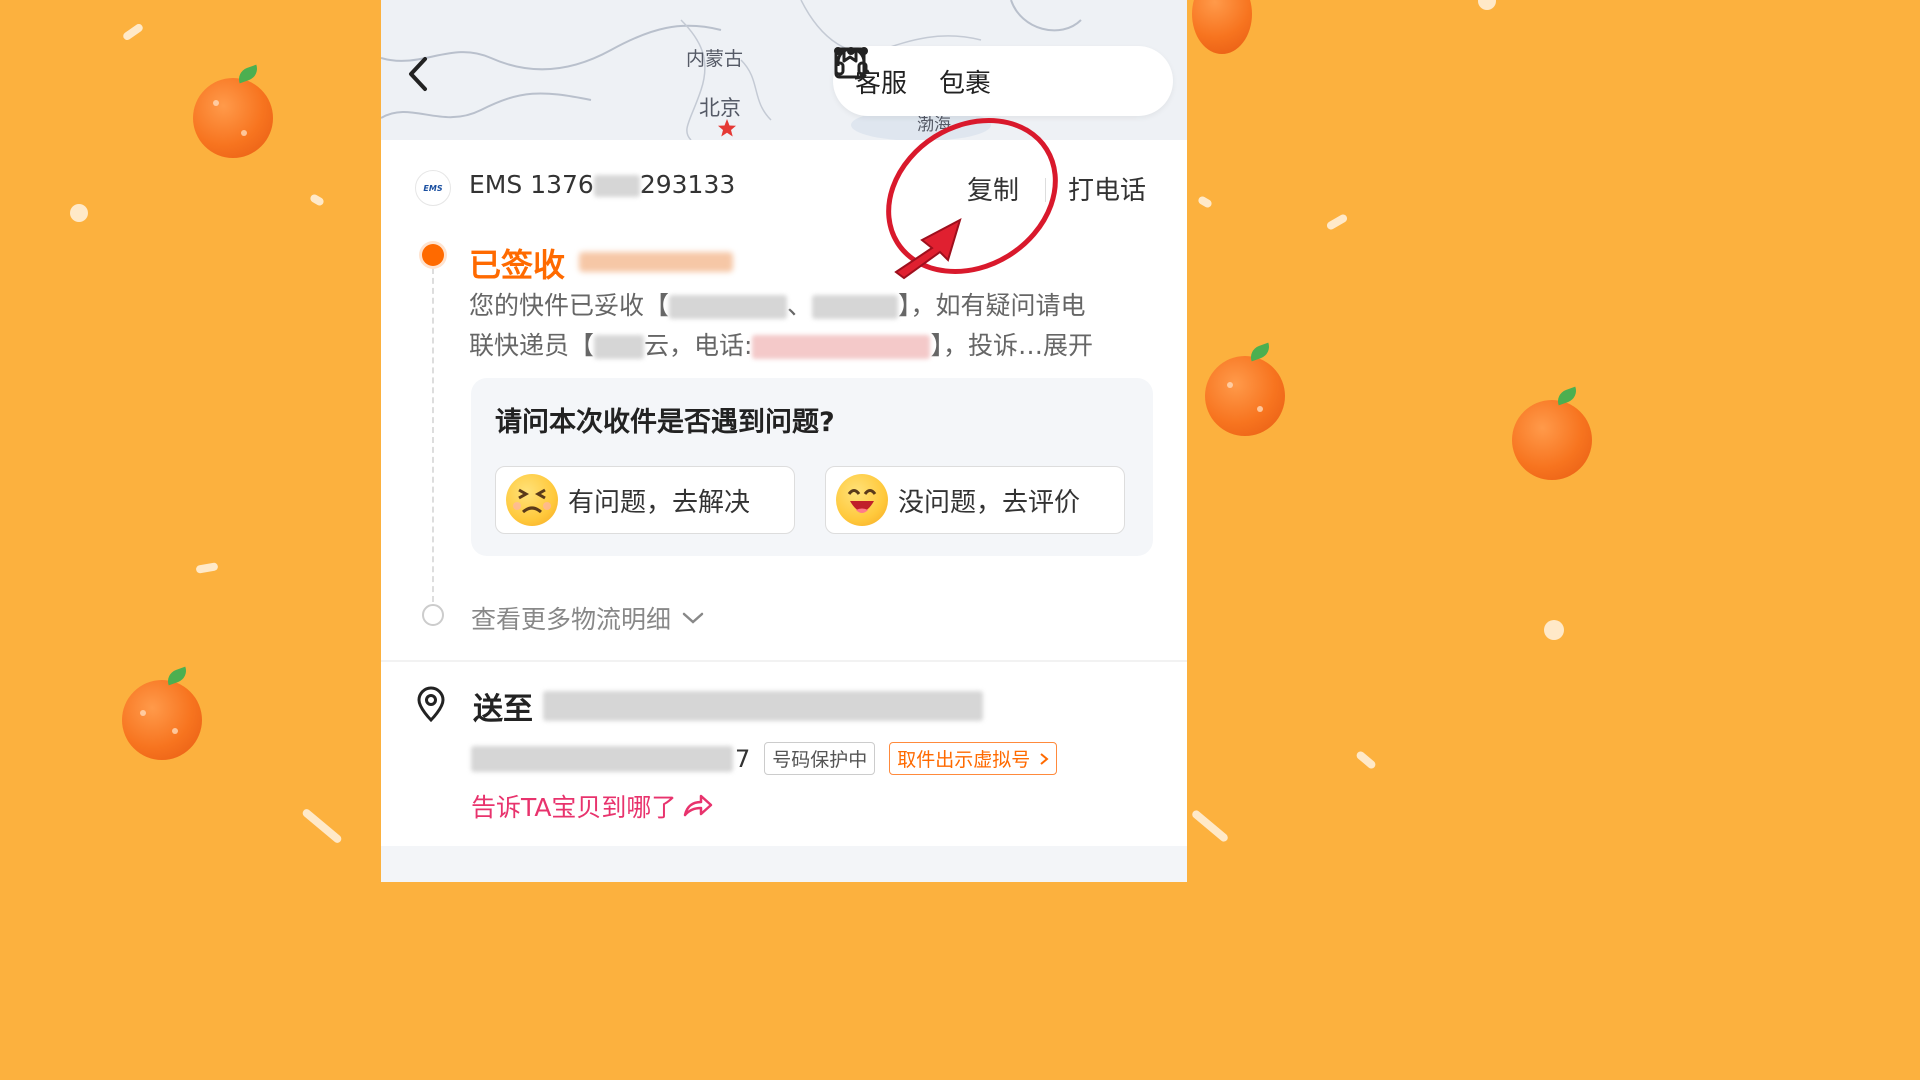 This screenshot has height=1080, width=1920. I want to click on recipient-redacted, so click(602, 758).